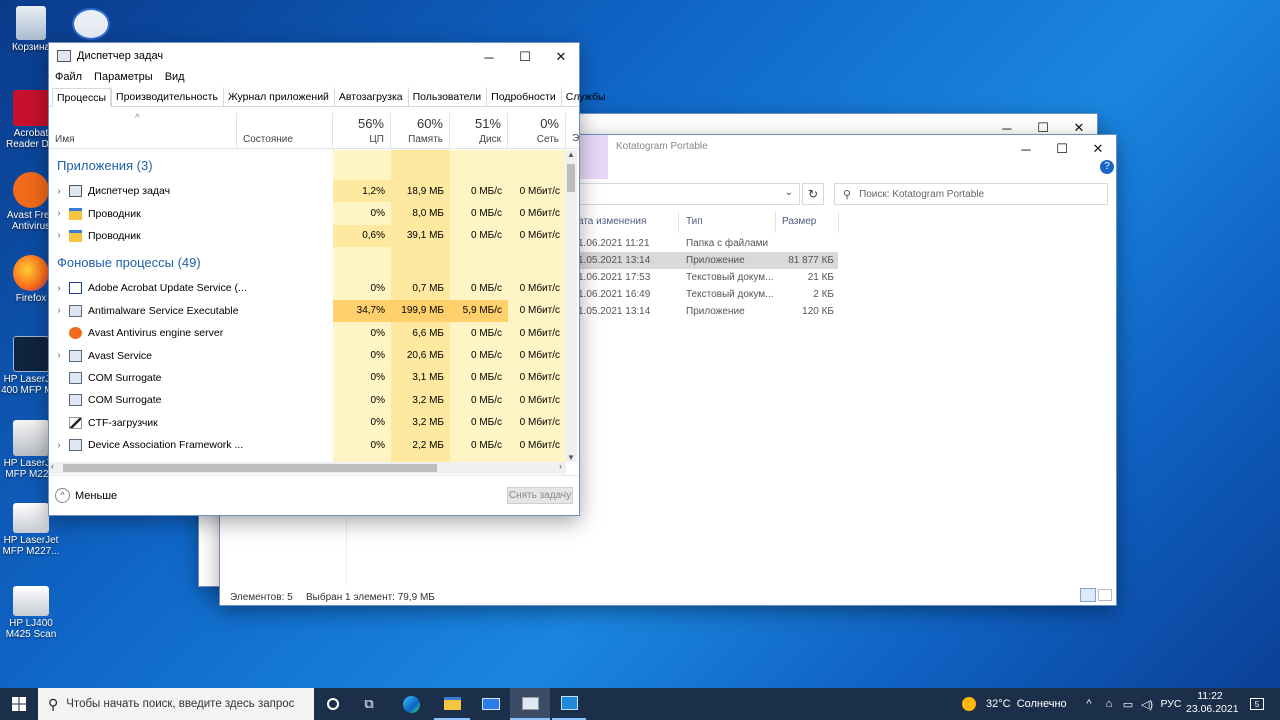 This screenshot has width=1280, height=720. I want to click on network-icon: ⌂, so click(1109, 704).